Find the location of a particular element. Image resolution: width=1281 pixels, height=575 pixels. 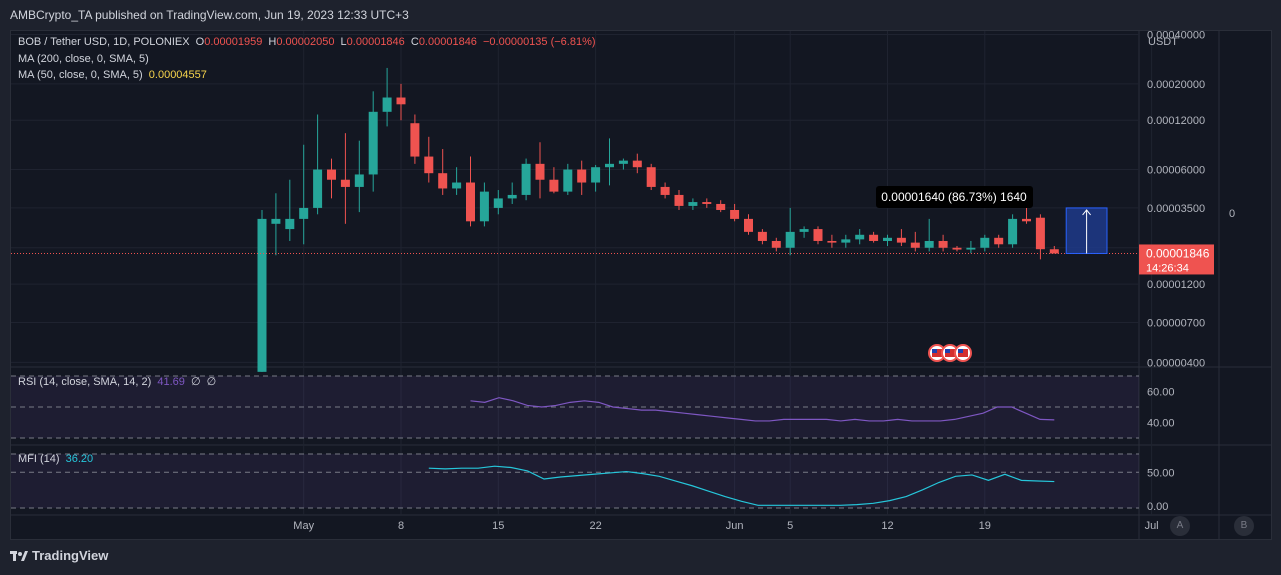

scale-button-a: A is located at coordinates (1180, 526).